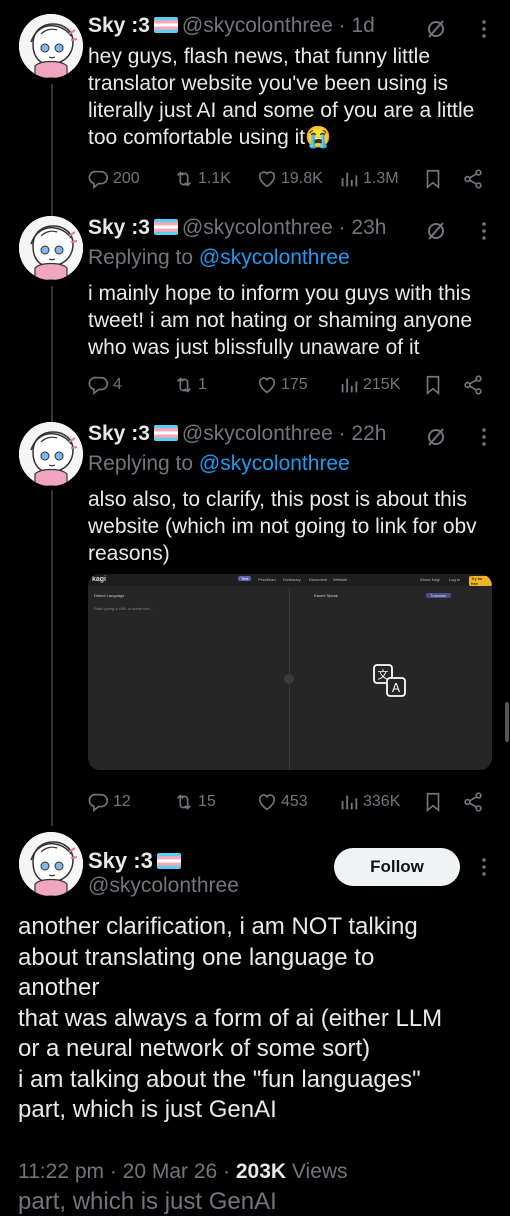  What do you see at coordinates (59, 987) in the screenshot?
I see `main-text-line: another` at bounding box center [59, 987].